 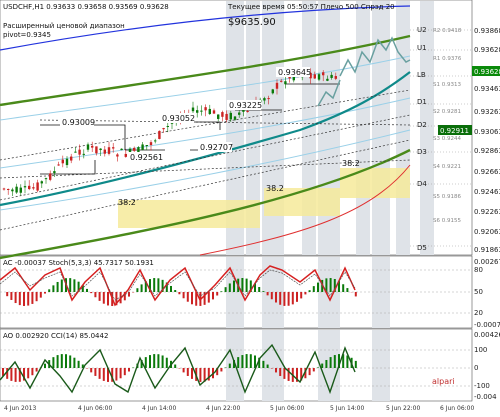 I want to click on pivot-label-u2: U2, so click(x=422, y=30).